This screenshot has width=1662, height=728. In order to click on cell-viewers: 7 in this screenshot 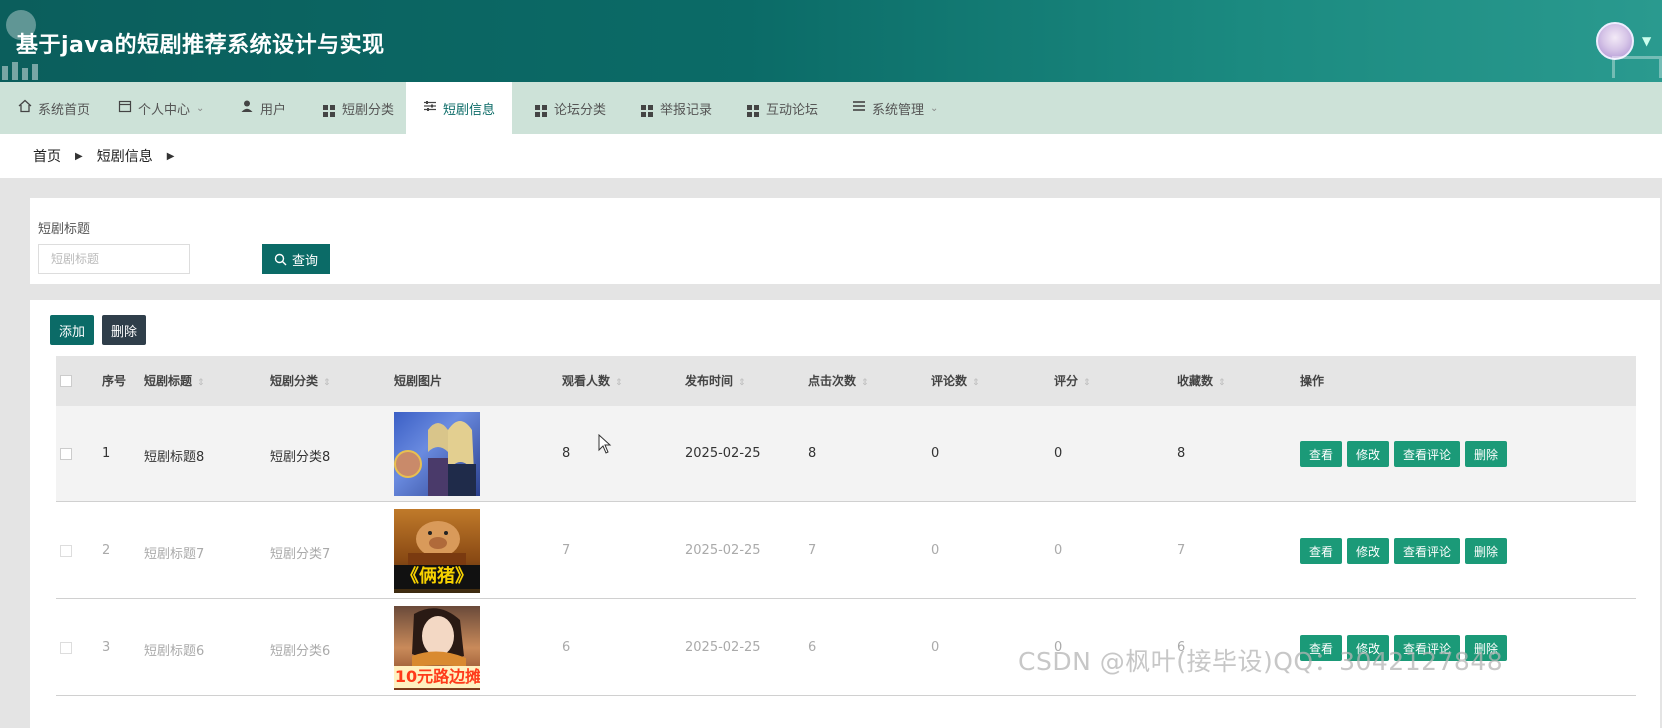, I will do `click(566, 550)`.